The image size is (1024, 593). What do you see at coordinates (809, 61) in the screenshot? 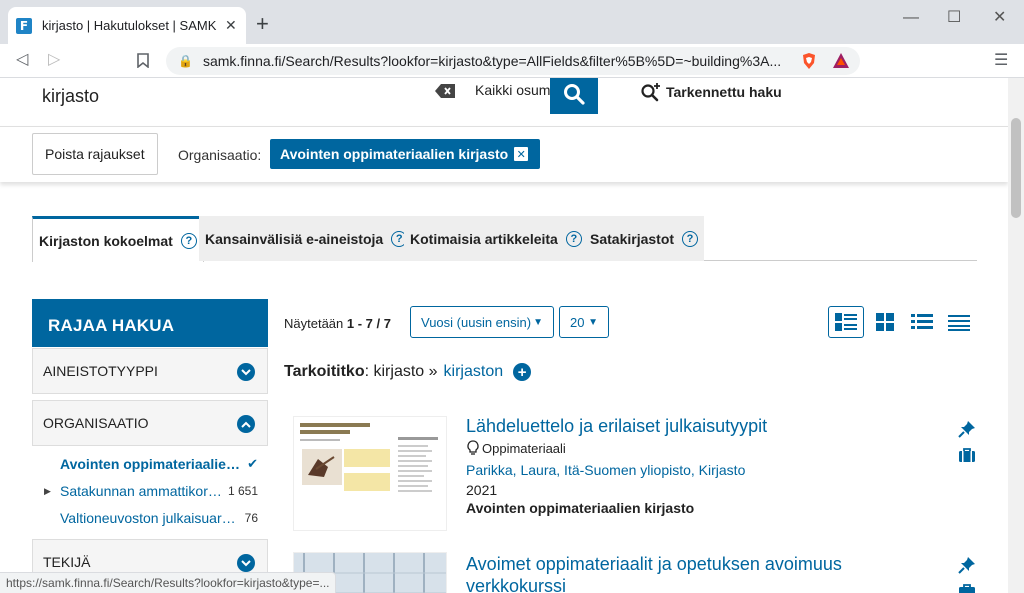
I see `brave-shield-icon` at bounding box center [809, 61].